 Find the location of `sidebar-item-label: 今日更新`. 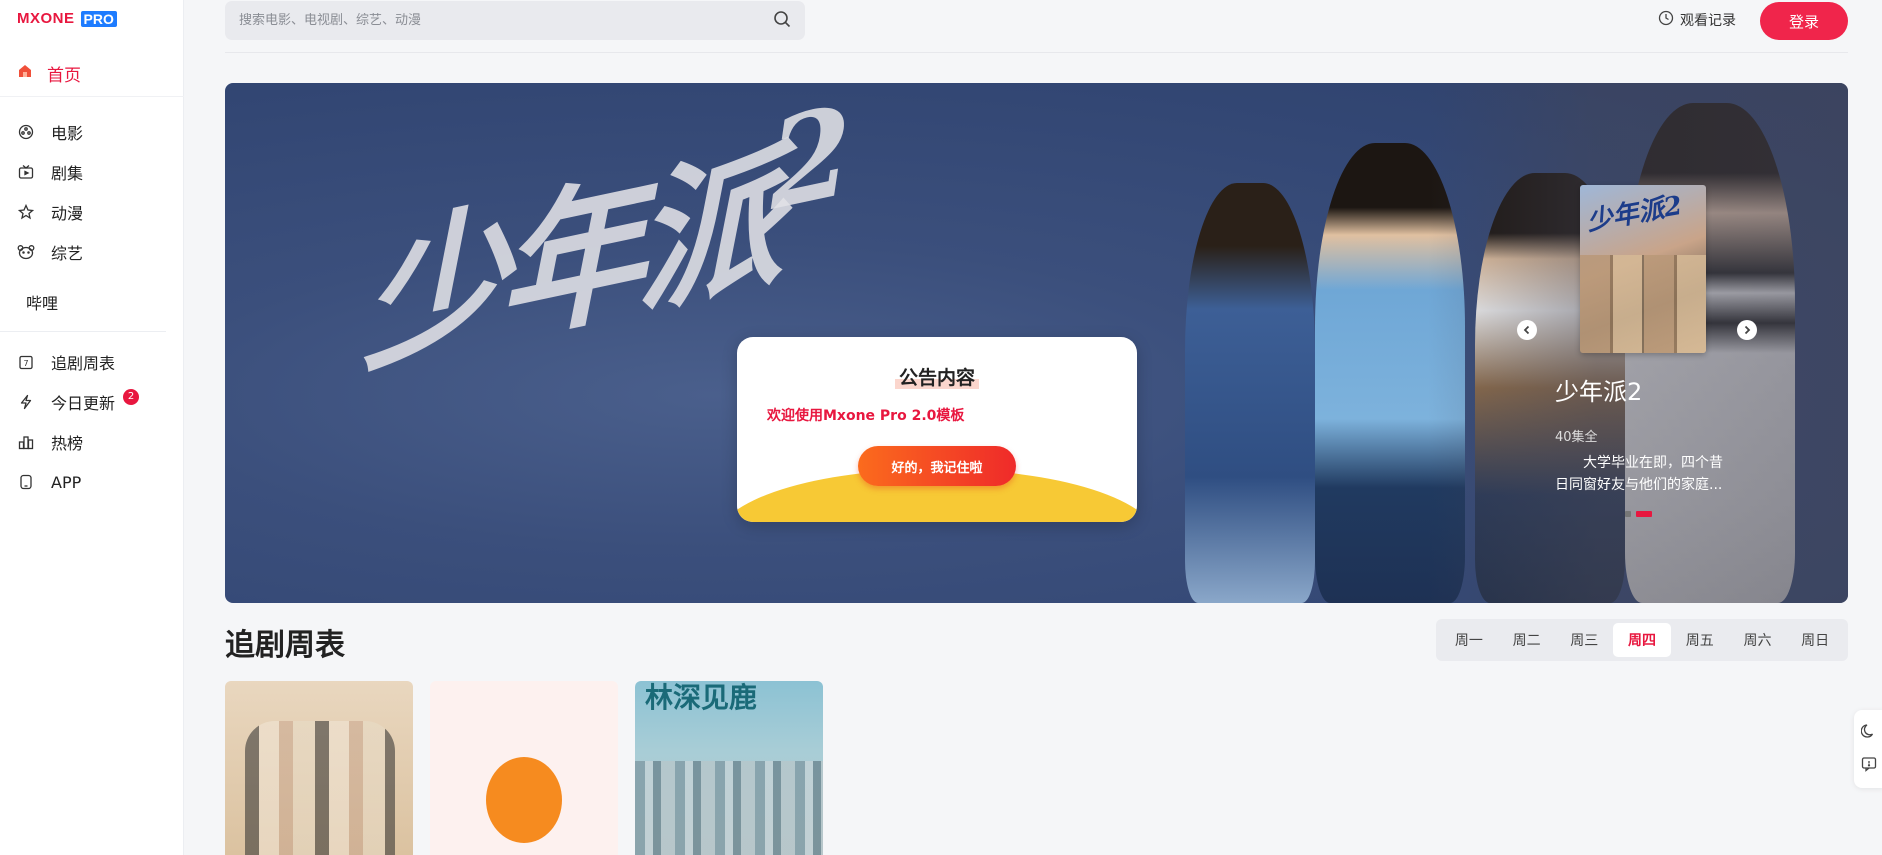

sidebar-item-label: 今日更新 is located at coordinates (83, 403).